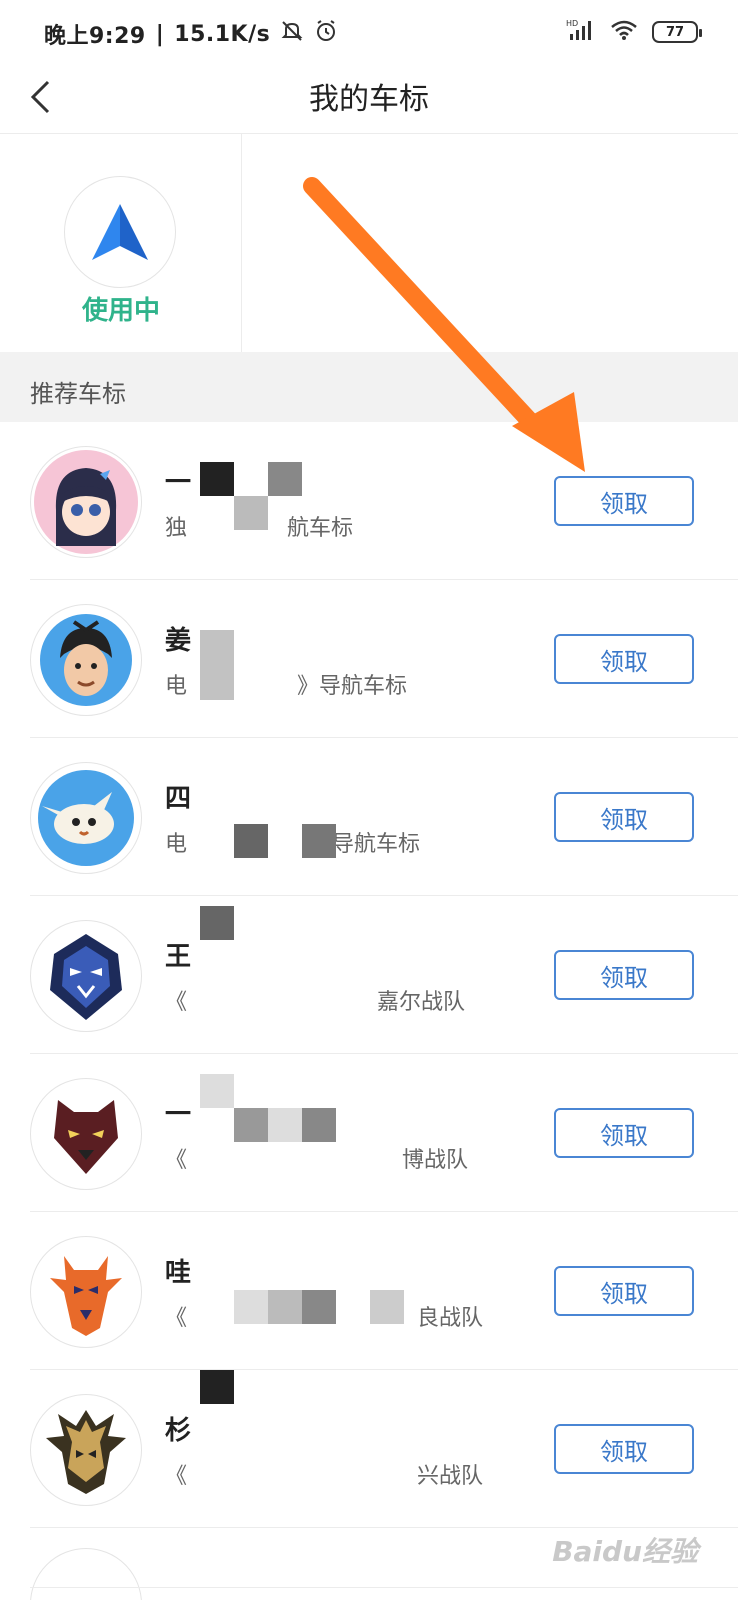 This screenshot has height=1600, width=738. I want to click on item-subtitle: 《 嘉尔战队, so click(315, 1000).